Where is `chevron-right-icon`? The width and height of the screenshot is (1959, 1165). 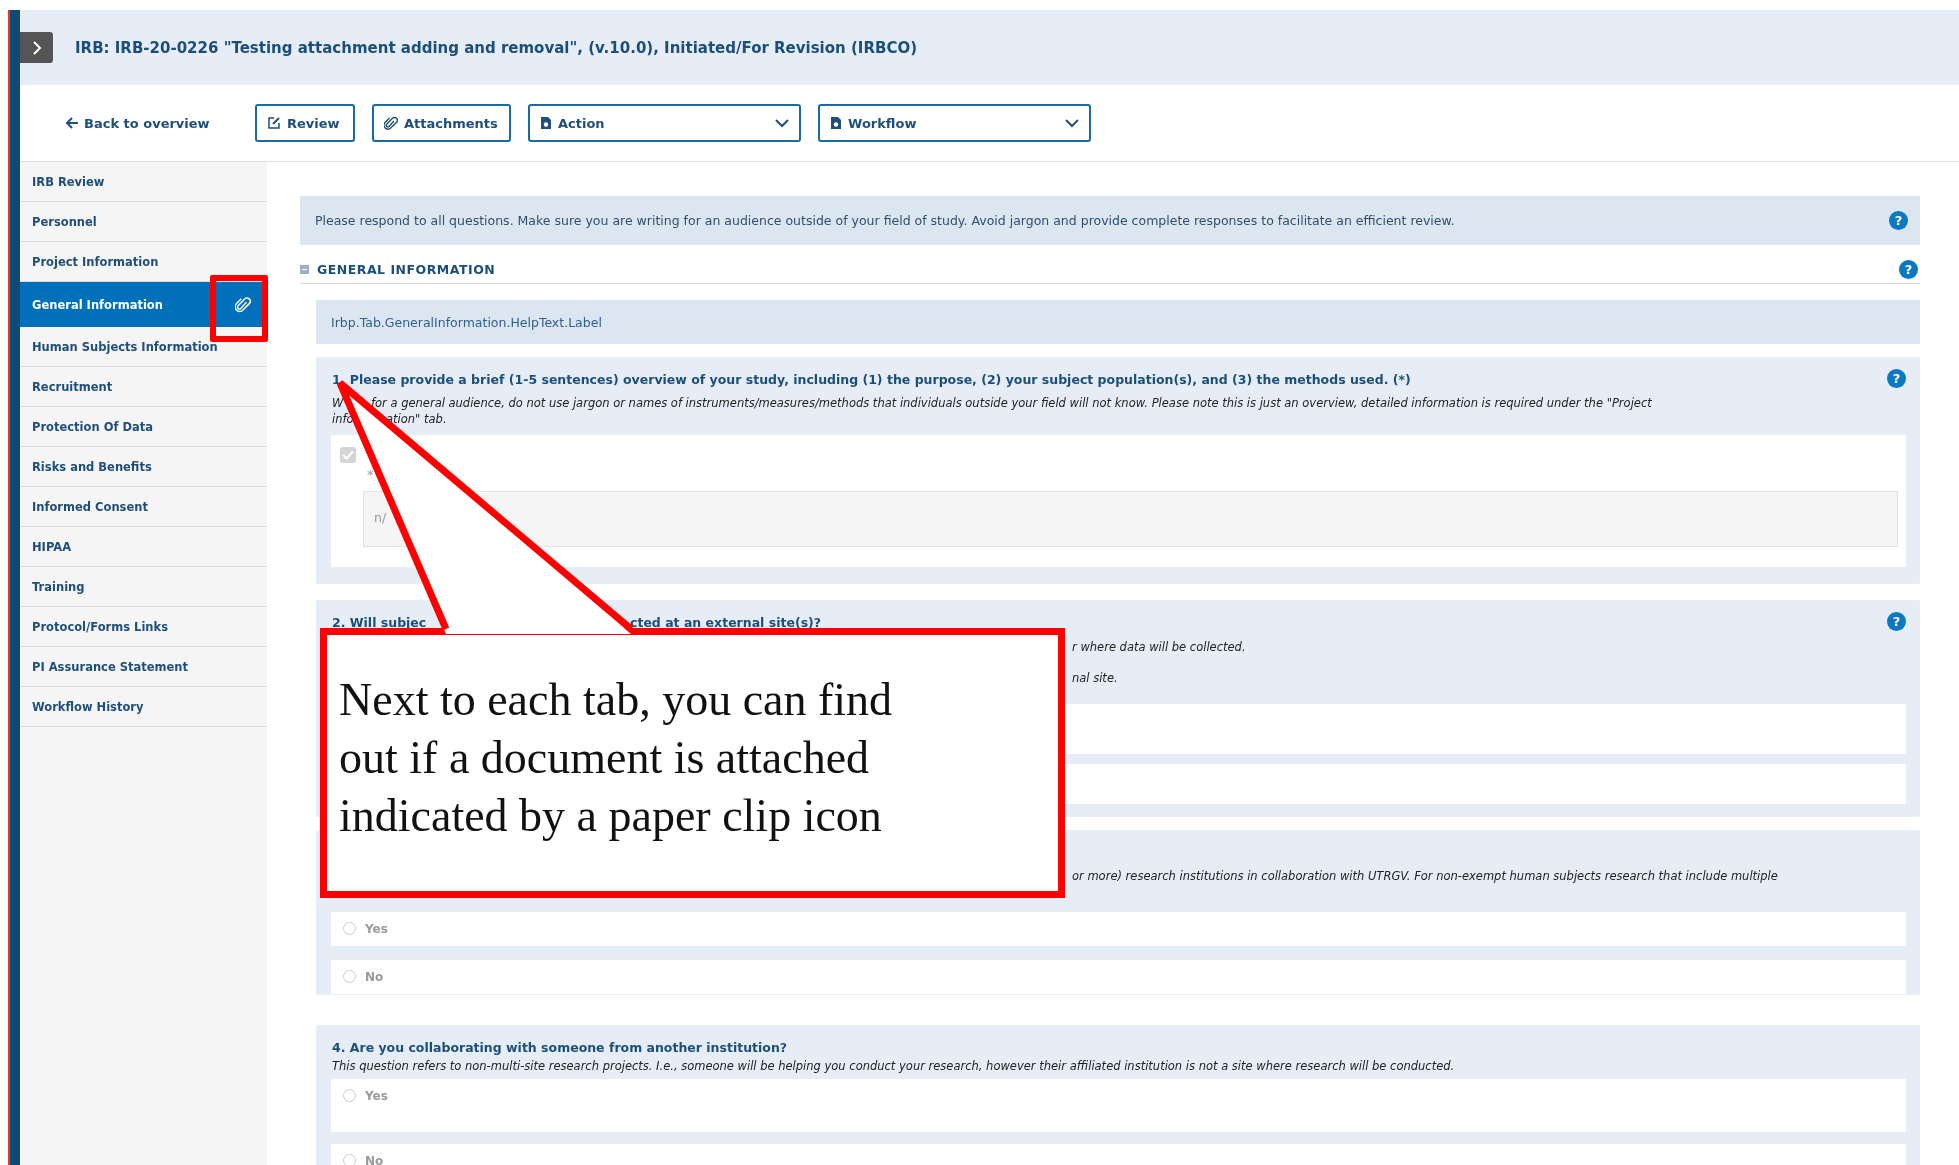 chevron-right-icon is located at coordinates (36, 47).